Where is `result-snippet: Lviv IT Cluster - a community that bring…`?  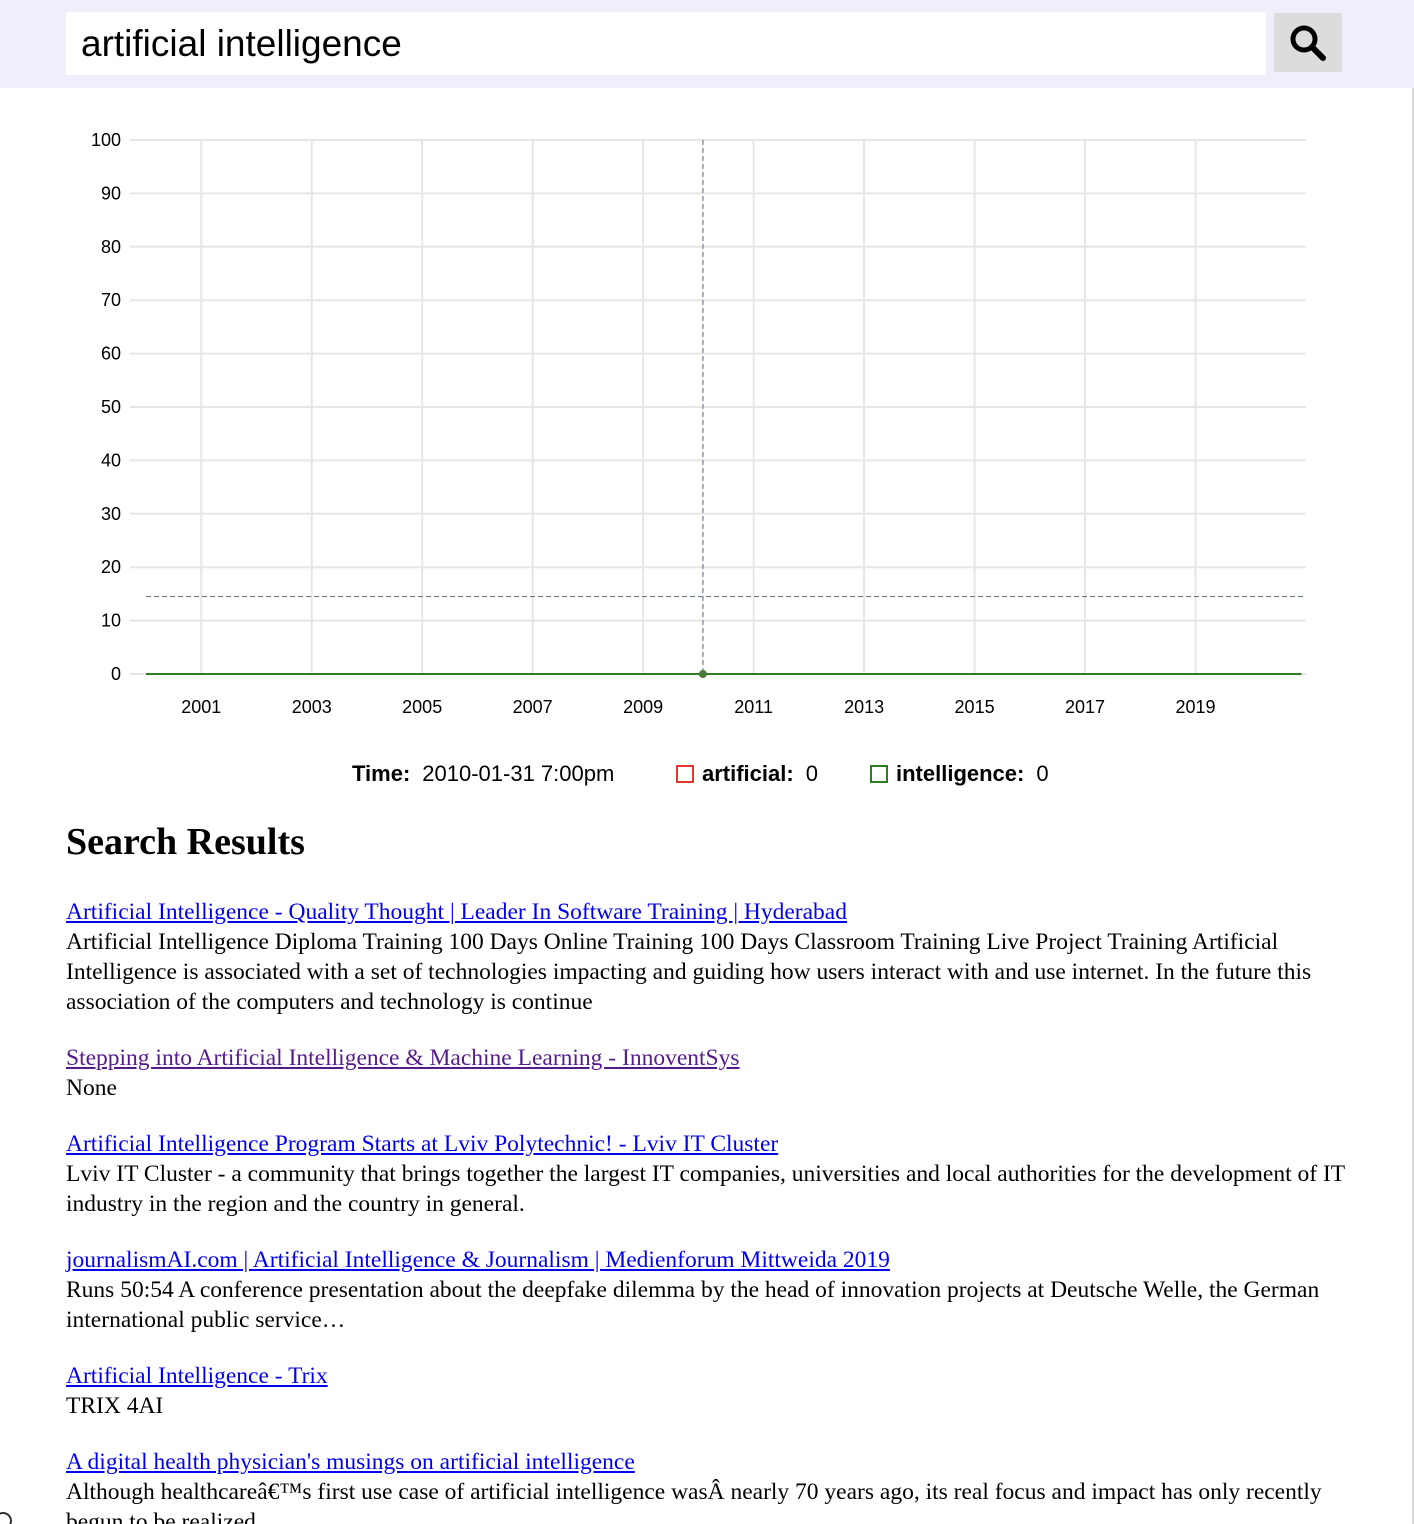 result-snippet: Lviv IT Cluster - a community that bring… is located at coordinates (705, 1189).